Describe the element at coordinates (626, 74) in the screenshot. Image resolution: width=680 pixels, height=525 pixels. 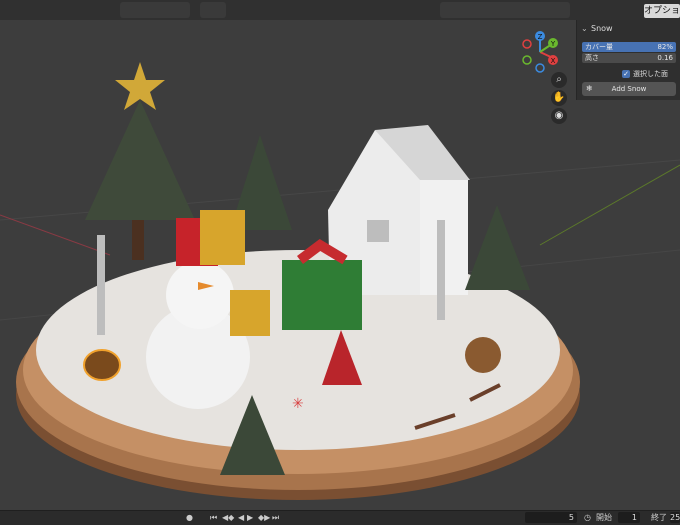
I see `selected-faces-checkbox: ✓` at that location.